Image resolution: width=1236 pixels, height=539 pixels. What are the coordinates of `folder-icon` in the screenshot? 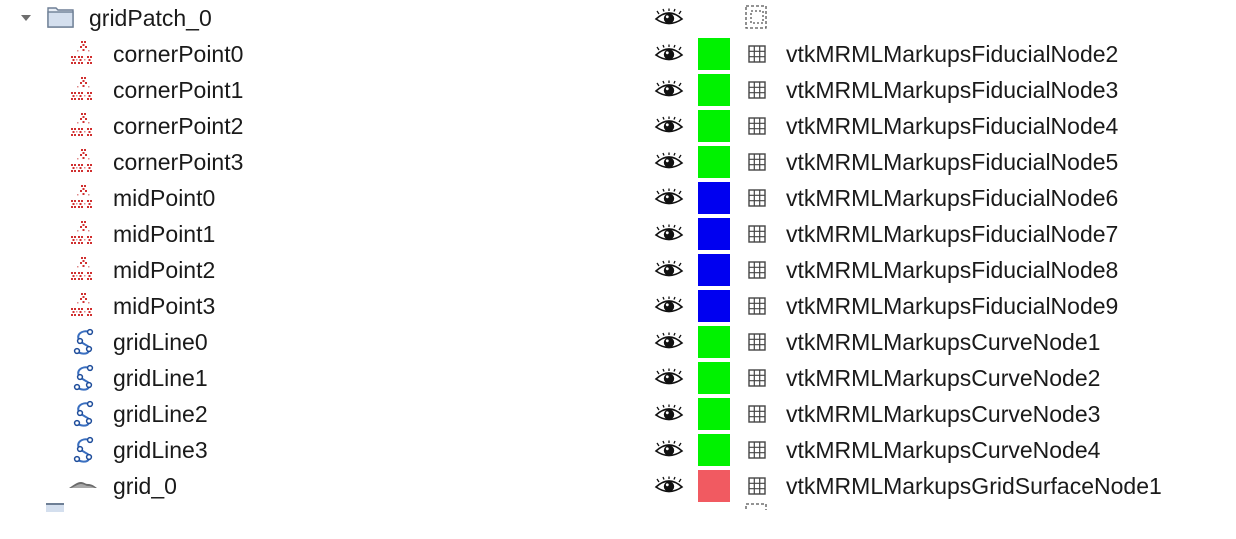 It's located at (60, 17).